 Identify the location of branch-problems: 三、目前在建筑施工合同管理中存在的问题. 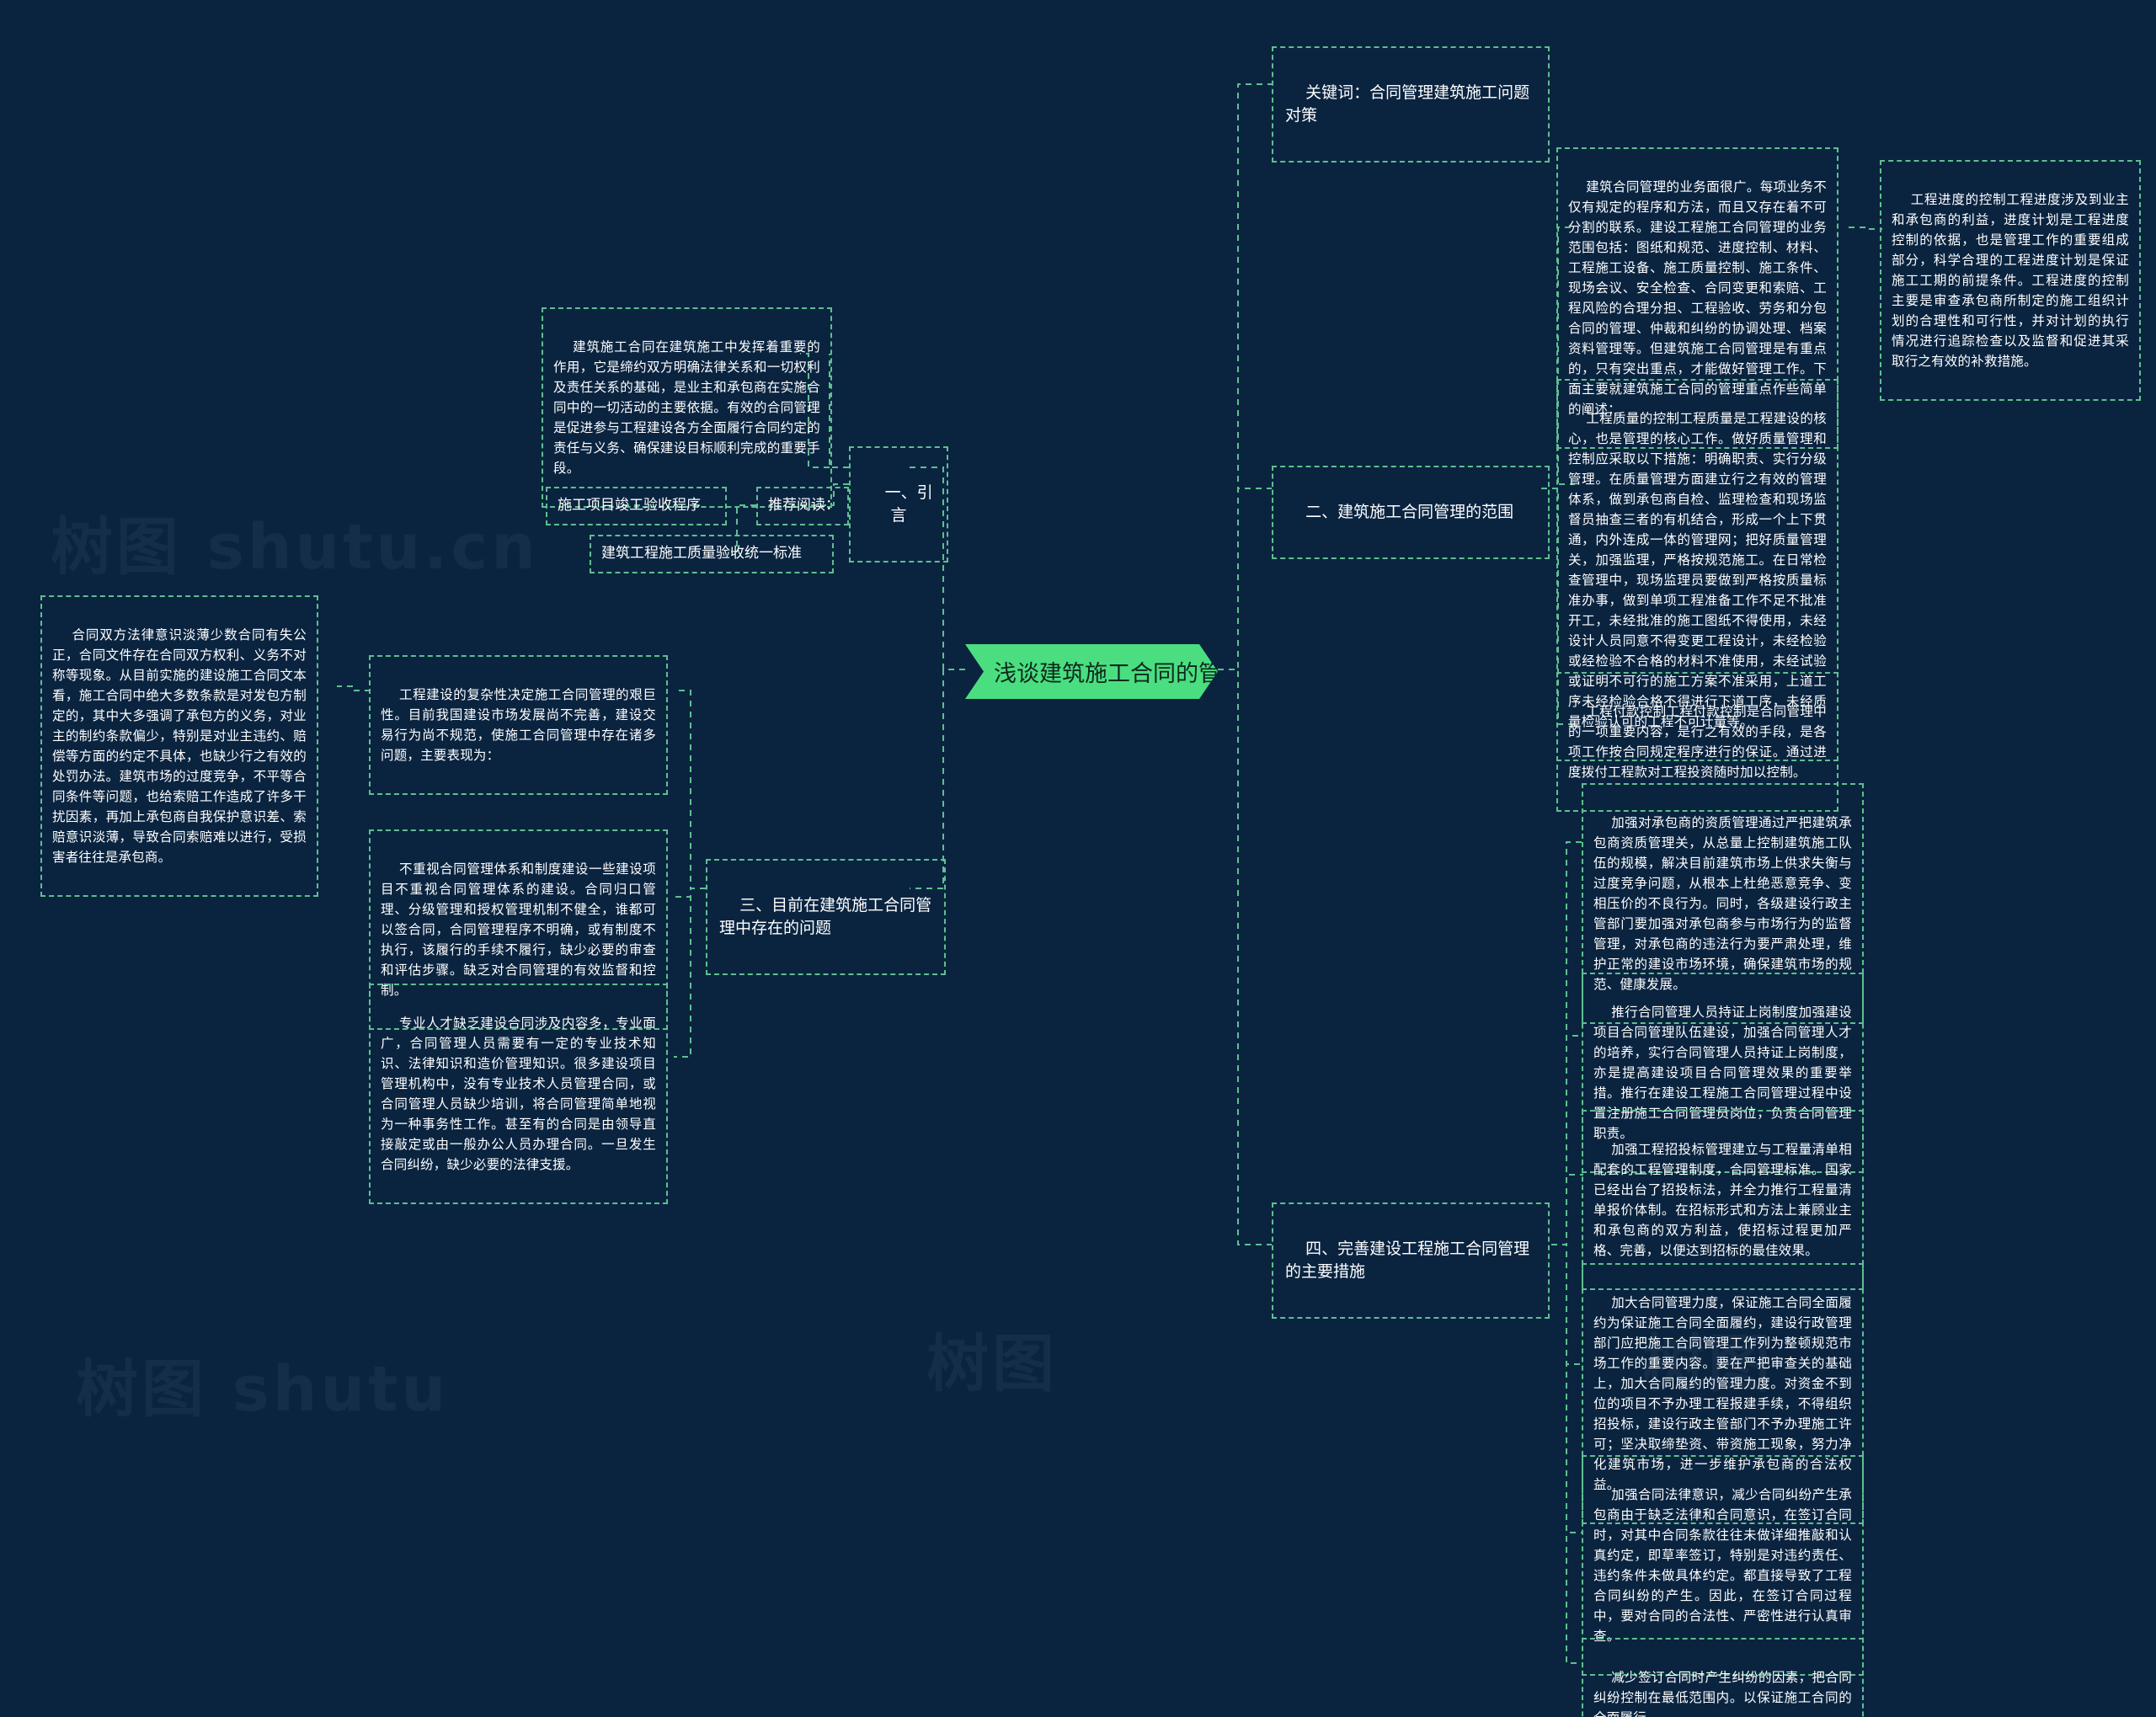
(826, 917).